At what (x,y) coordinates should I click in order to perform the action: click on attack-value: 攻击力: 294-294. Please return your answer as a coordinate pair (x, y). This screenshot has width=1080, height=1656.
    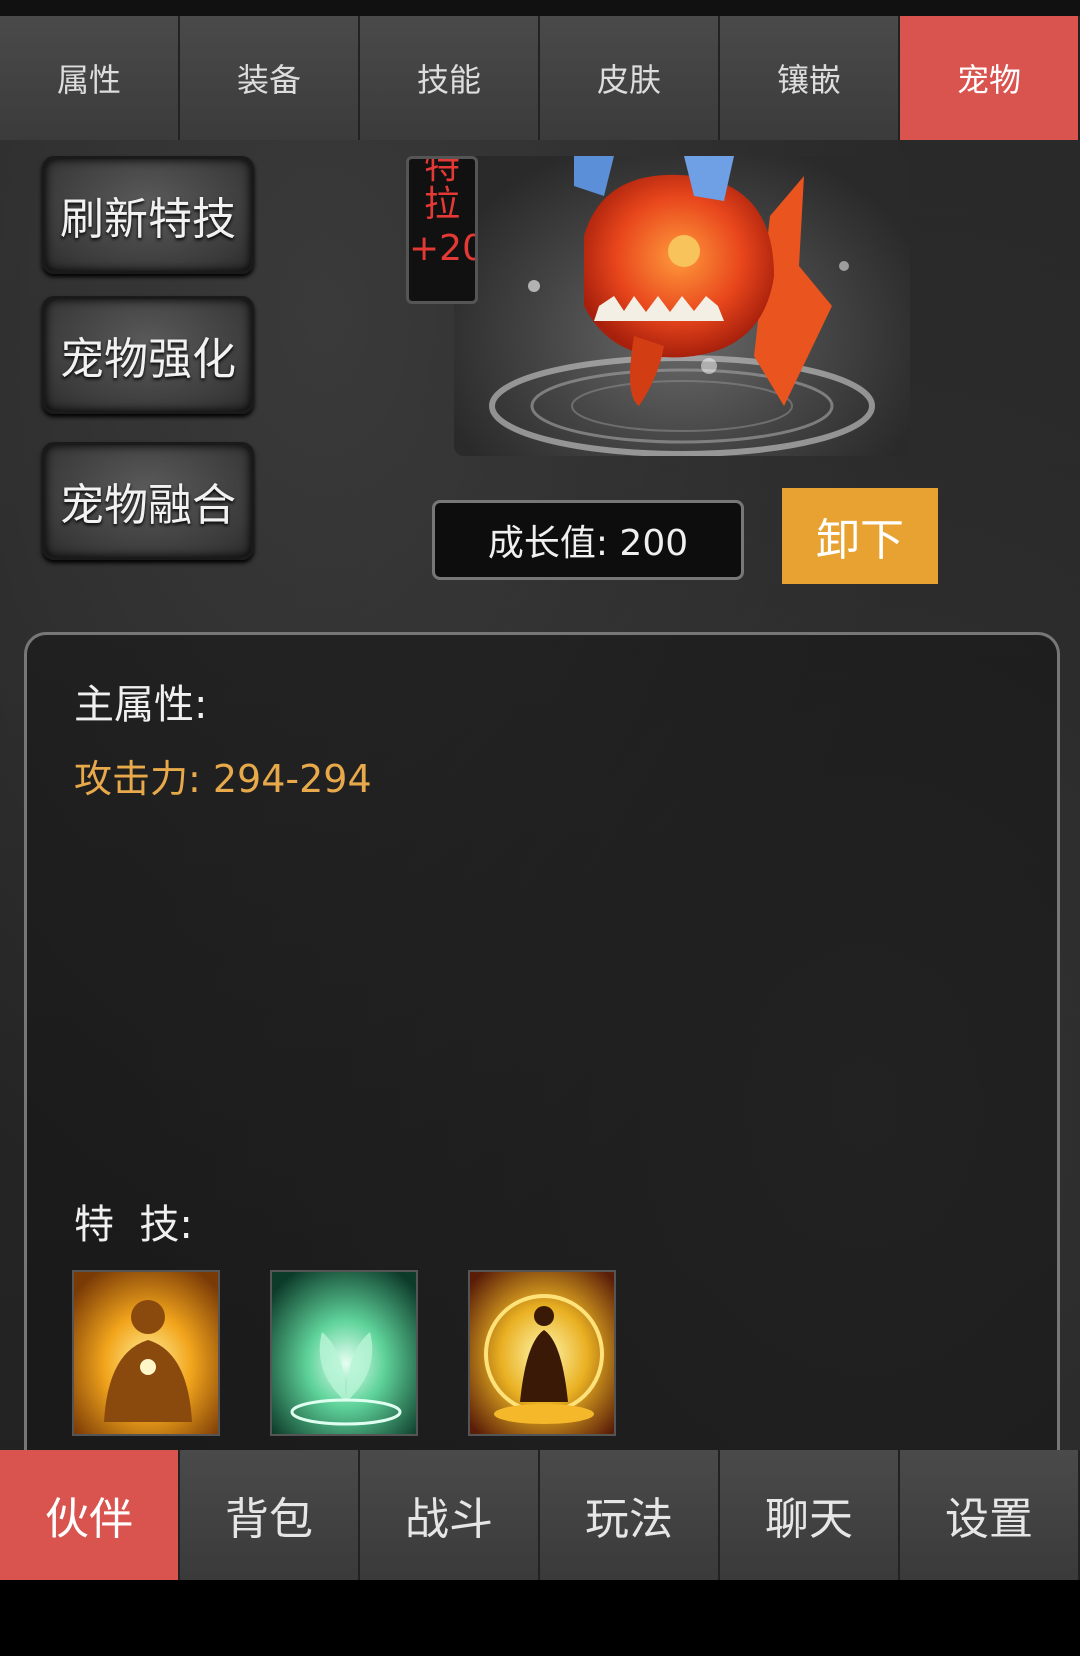
    Looking at the image, I should click on (223, 779).